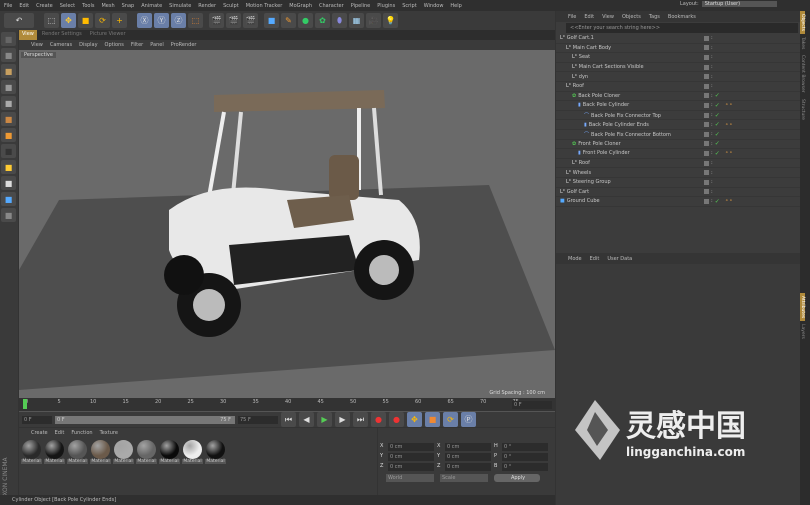 This screenshot has width=810, height=505. I want to click on viewport-menu-filter: Filter, so click(137, 45).